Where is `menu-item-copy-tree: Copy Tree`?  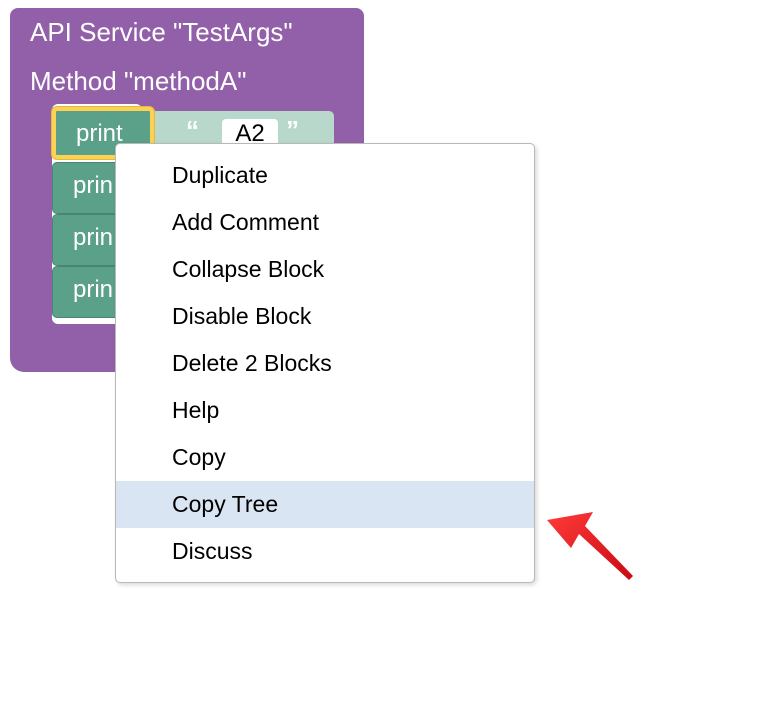
menu-item-copy-tree: Copy Tree is located at coordinates (325, 504).